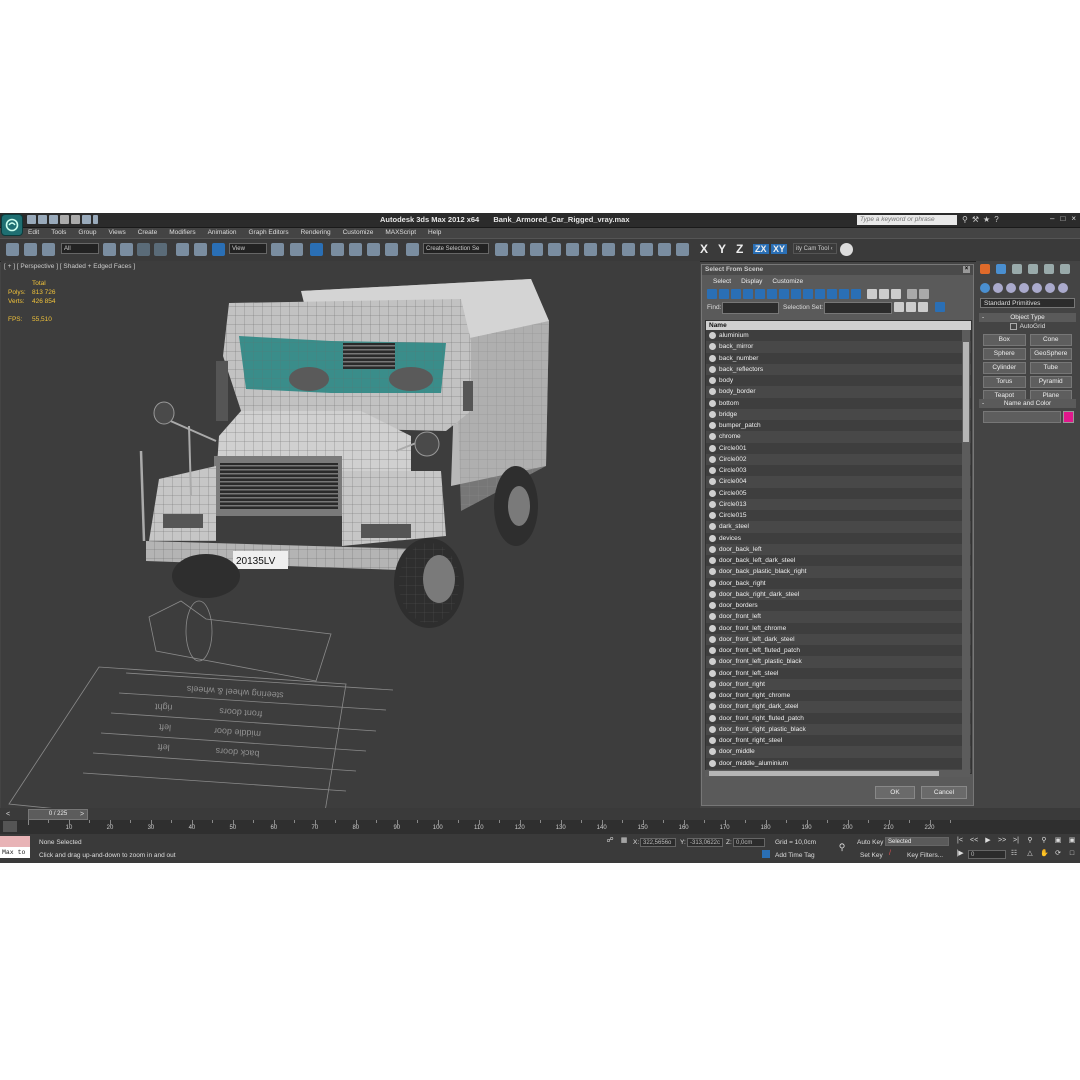 Image resolution: width=1080 pixels, height=1080 pixels. Describe the element at coordinates (373, 249) in the screenshot. I see `percent-snap-icon` at that location.